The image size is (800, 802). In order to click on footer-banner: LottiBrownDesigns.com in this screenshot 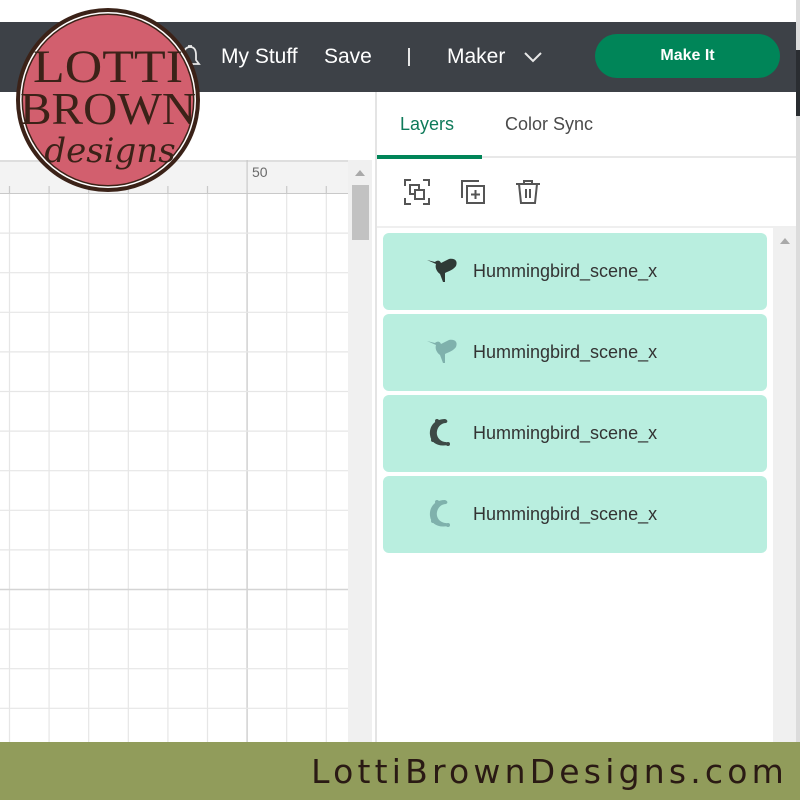, I will do `click(400, 771)`.